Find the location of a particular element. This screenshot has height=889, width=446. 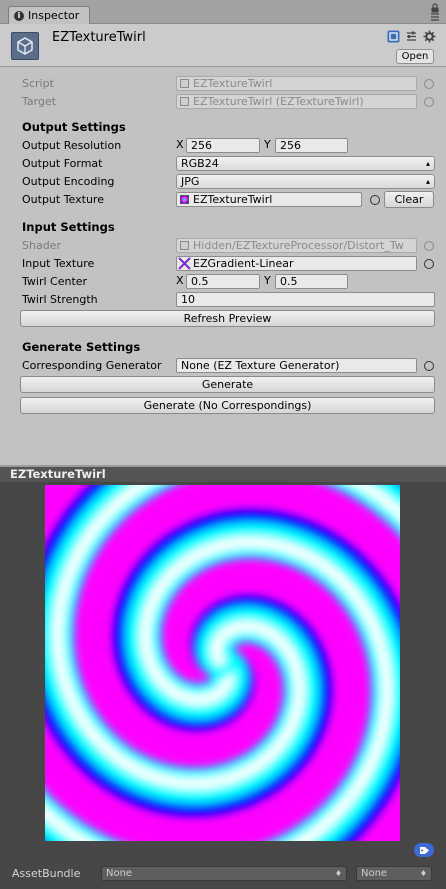

asset-bundle-label: AssetBundle is located at coordinates (46, 873).